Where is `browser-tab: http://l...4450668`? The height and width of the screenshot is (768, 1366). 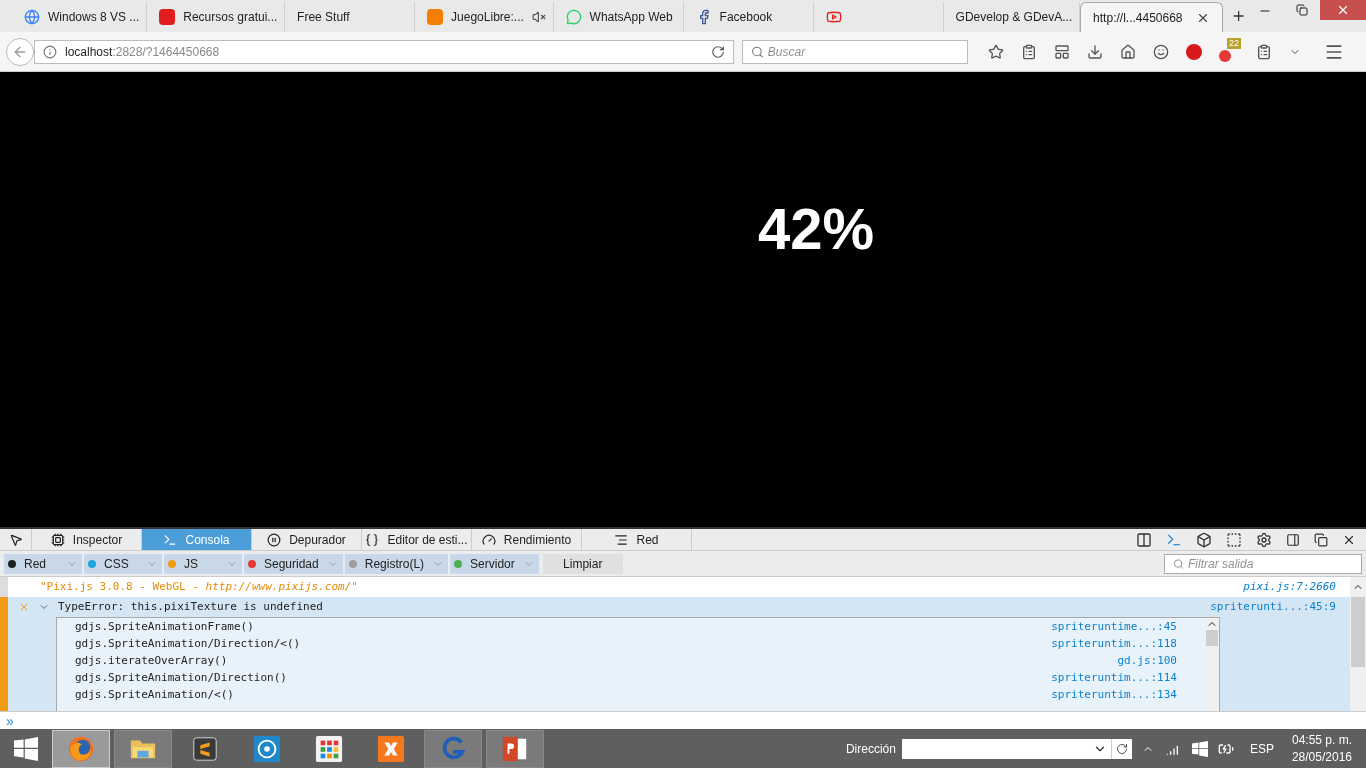
browser-tab: http://l...4450668 is located at coordinates (1151, 17).